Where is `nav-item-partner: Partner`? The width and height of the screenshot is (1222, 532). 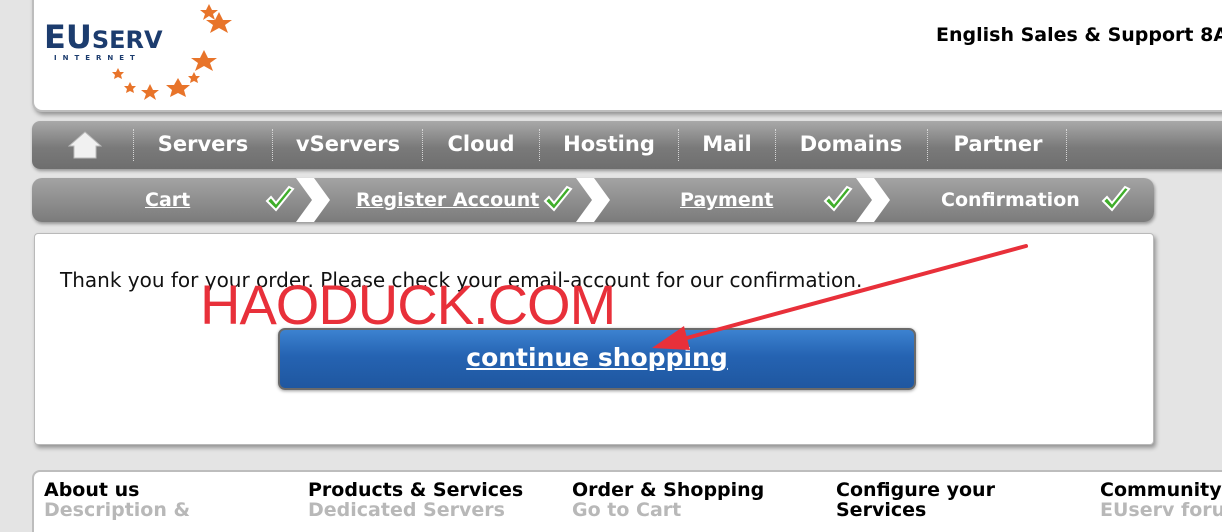 nav-item-partner: Partner is located at coordinates (998, 145).